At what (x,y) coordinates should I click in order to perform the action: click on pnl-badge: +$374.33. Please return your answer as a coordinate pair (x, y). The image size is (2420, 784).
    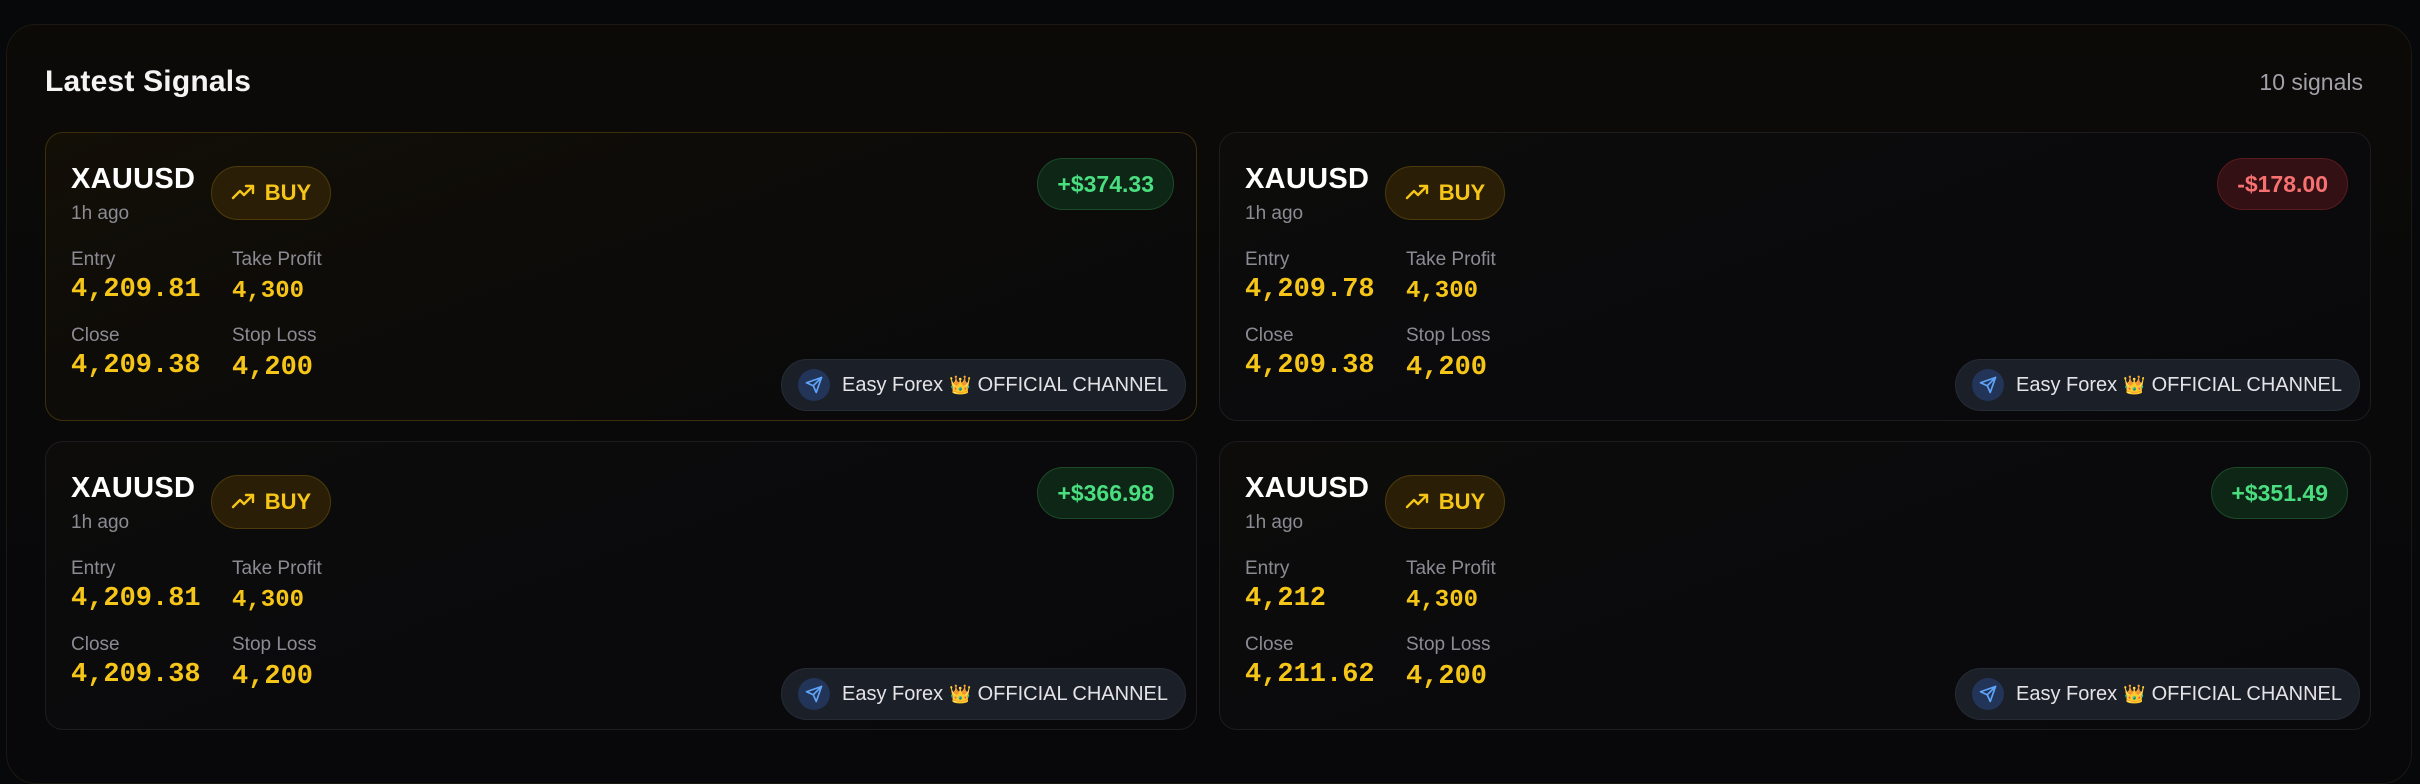
    Looking at the image, I should click on (1105, 184).